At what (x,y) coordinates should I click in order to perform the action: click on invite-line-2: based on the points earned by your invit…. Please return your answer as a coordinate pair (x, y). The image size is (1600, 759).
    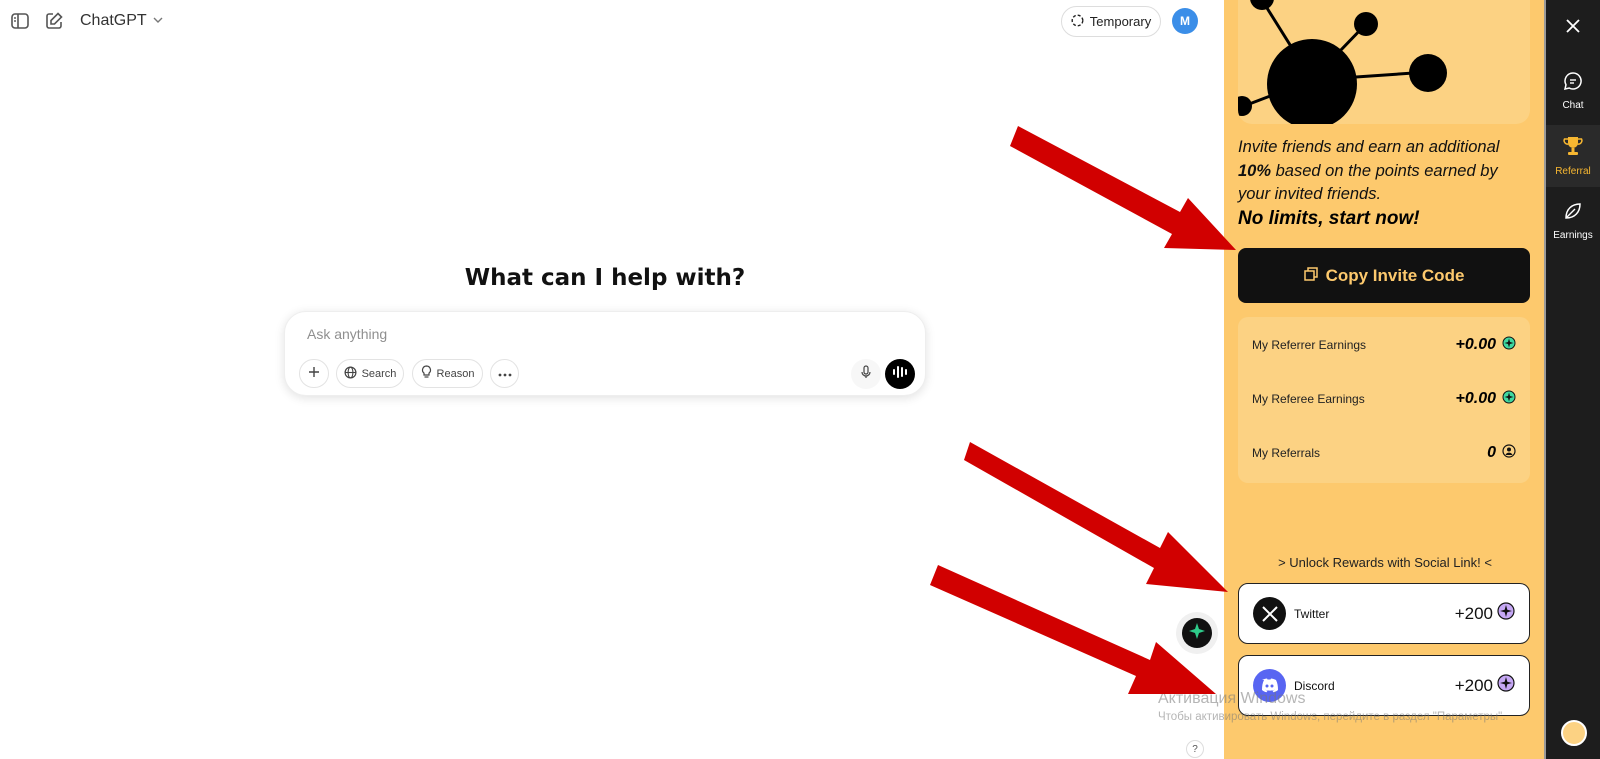
    Looking at the image, I should click on (1368, 182).